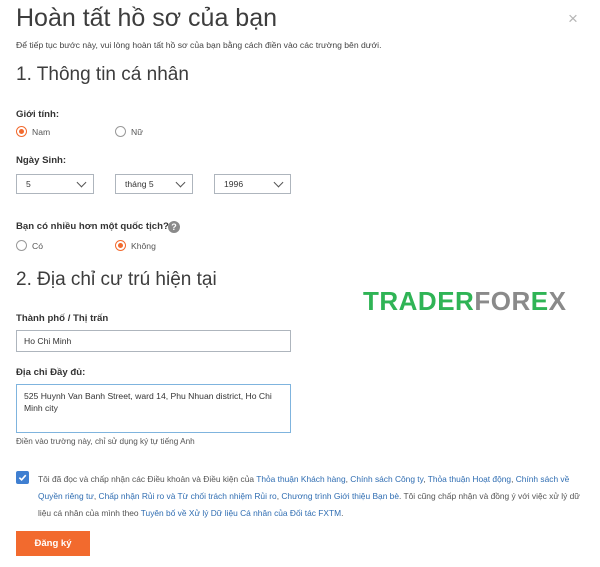 The height and width of the screenshot is (567, 600). Describe the element at coordinates (41, 131) in the screenshot. I see `gender-option-label: Nam` at that location.